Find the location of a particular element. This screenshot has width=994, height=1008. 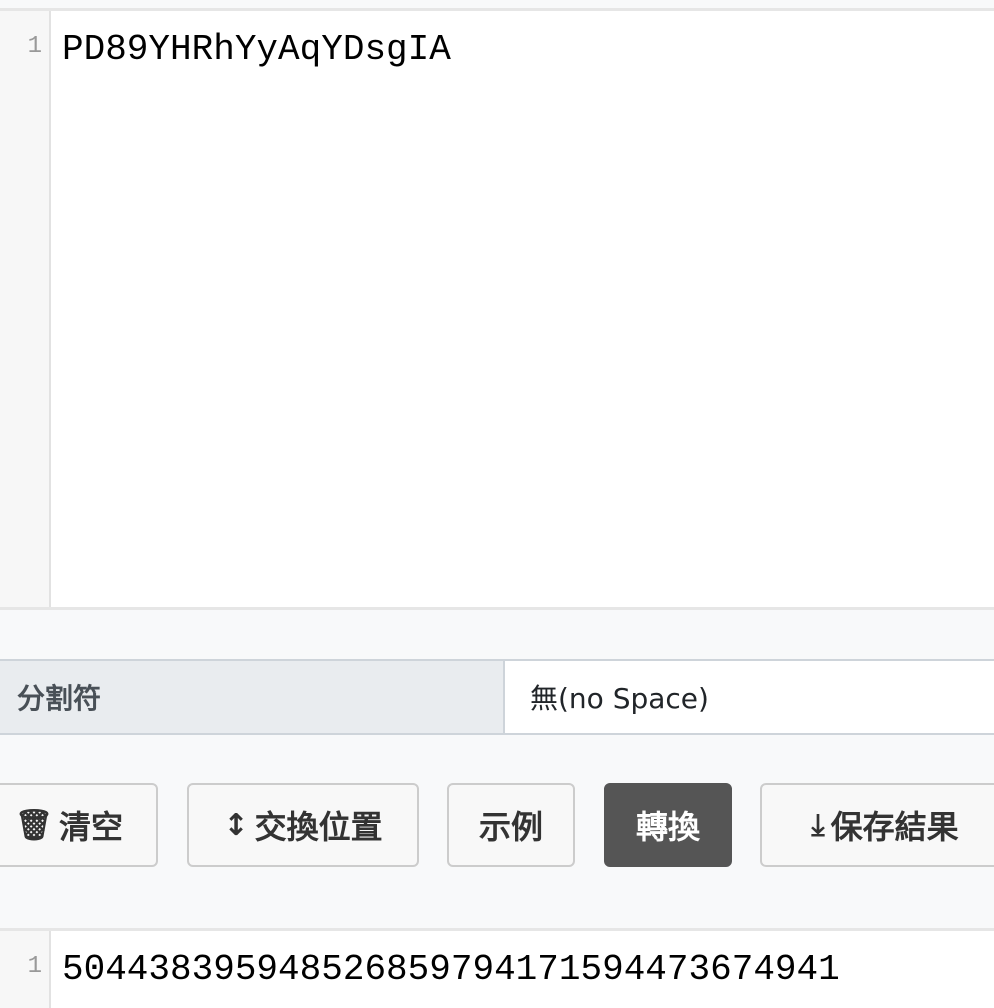

clear-button: 🗑 清空 is located at coordinates (79, 825).